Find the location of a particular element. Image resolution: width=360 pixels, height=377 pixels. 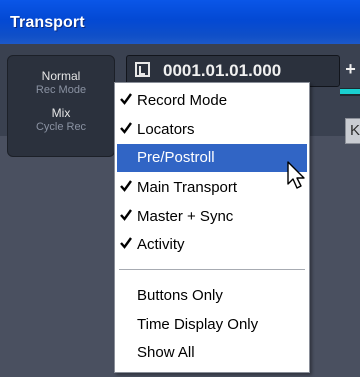

title-bar: Transport is located at coordinates (180, 22).